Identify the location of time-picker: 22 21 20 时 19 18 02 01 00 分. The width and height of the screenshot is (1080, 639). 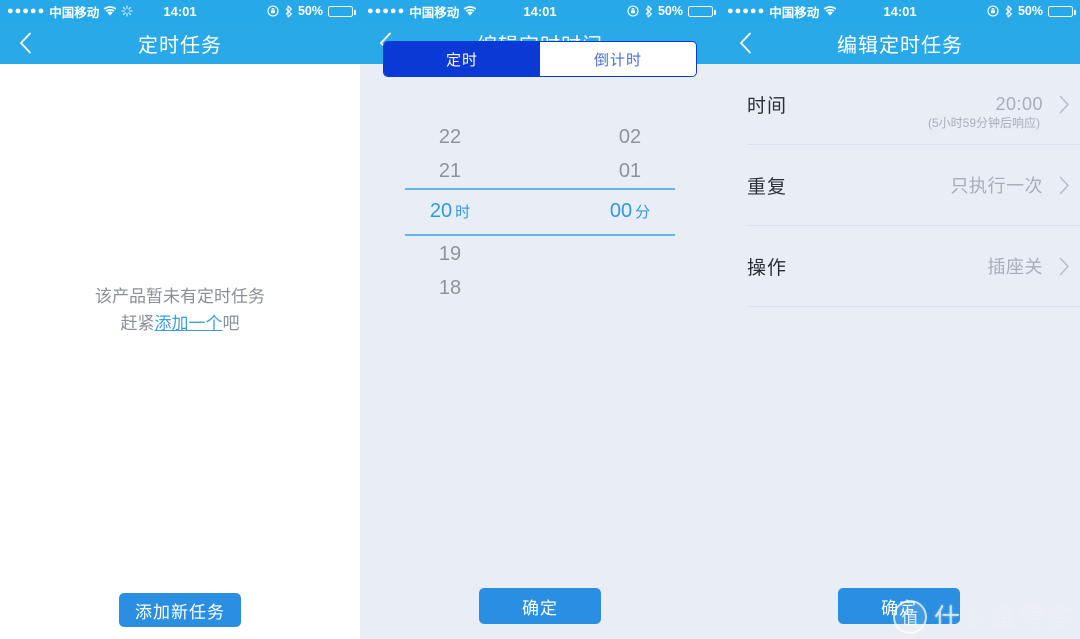
(540, 220).